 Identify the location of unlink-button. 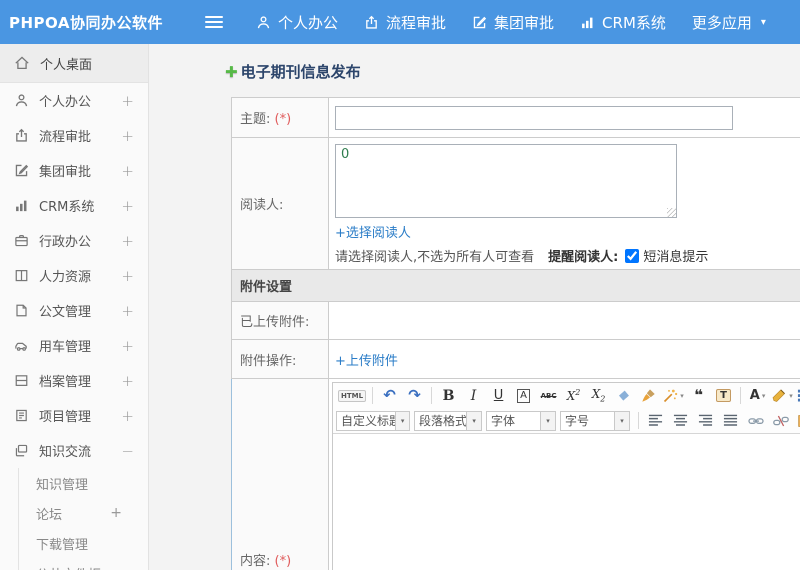
(780, 421).